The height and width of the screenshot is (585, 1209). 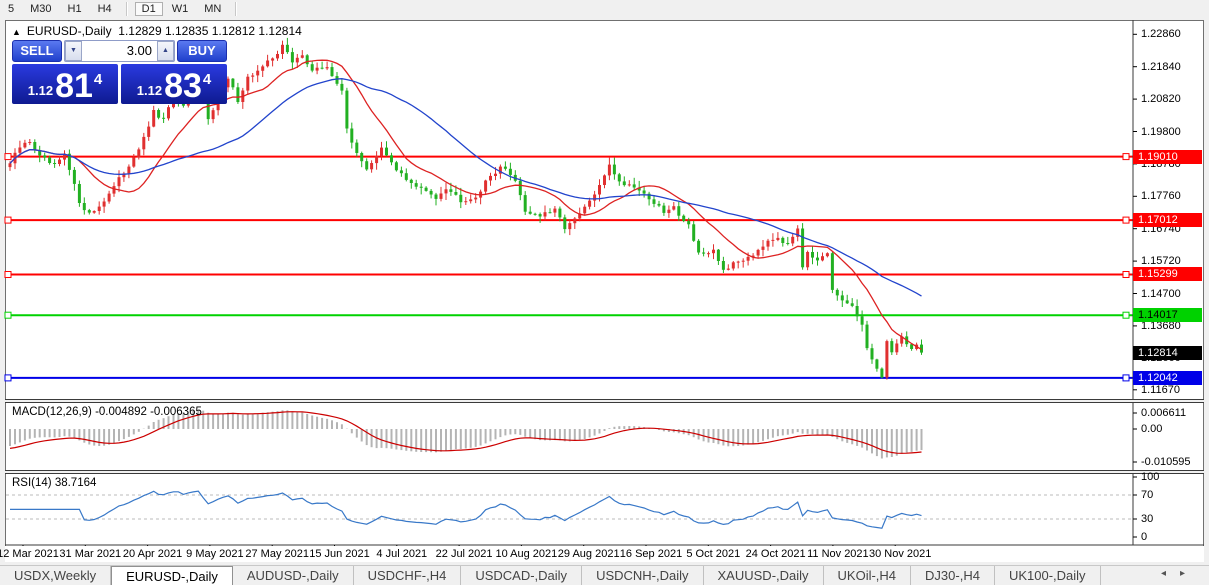 I want to click on one-click-trade-panel: SELL ▼ 3.00 ▲ BUY 1.12 81 4 1.12 83 4, so click(x=119, y=72).